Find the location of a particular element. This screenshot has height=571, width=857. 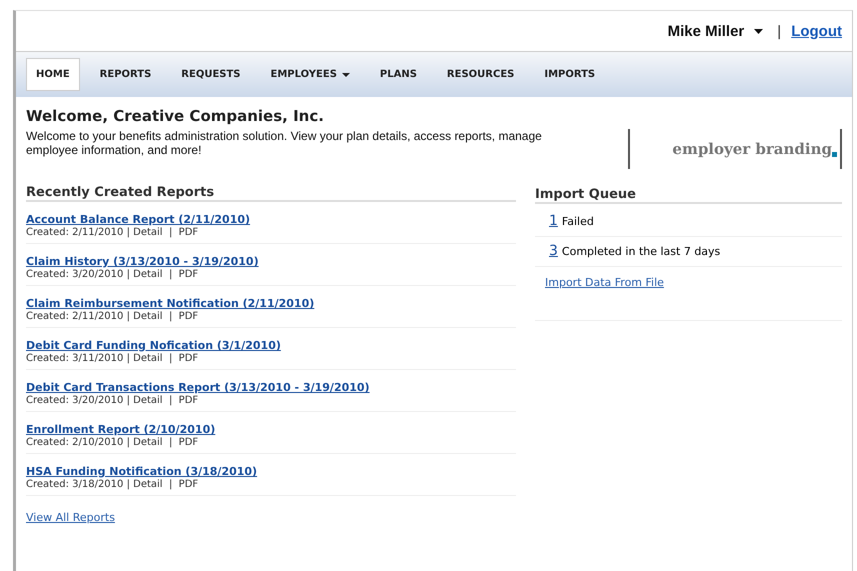

report-link: Claim History (3/13/2010 - 3/19/2010) is located at coordinates (142, 261).